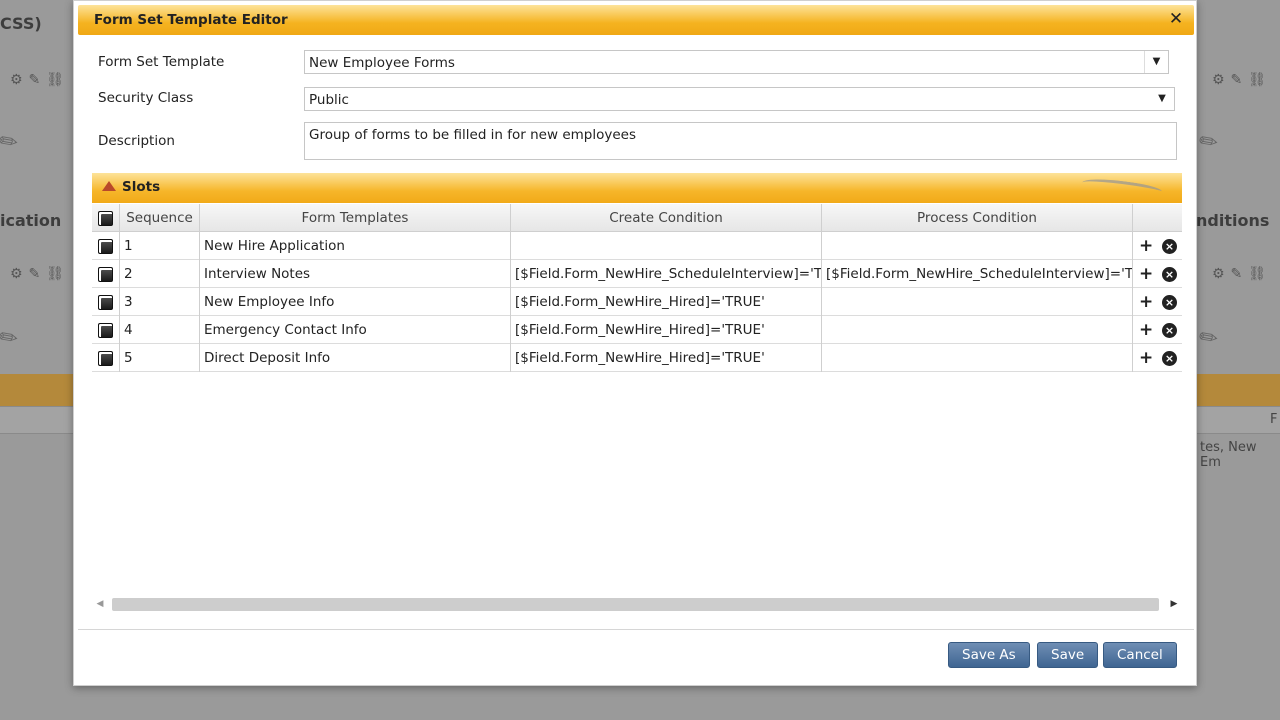 The width and height of the screenshot is (1280, 720). What do you see at coordinates (355, 218) in the screenshot?
I see `column-header-form-templates: Form Templates` at bounding box center [355, 218].